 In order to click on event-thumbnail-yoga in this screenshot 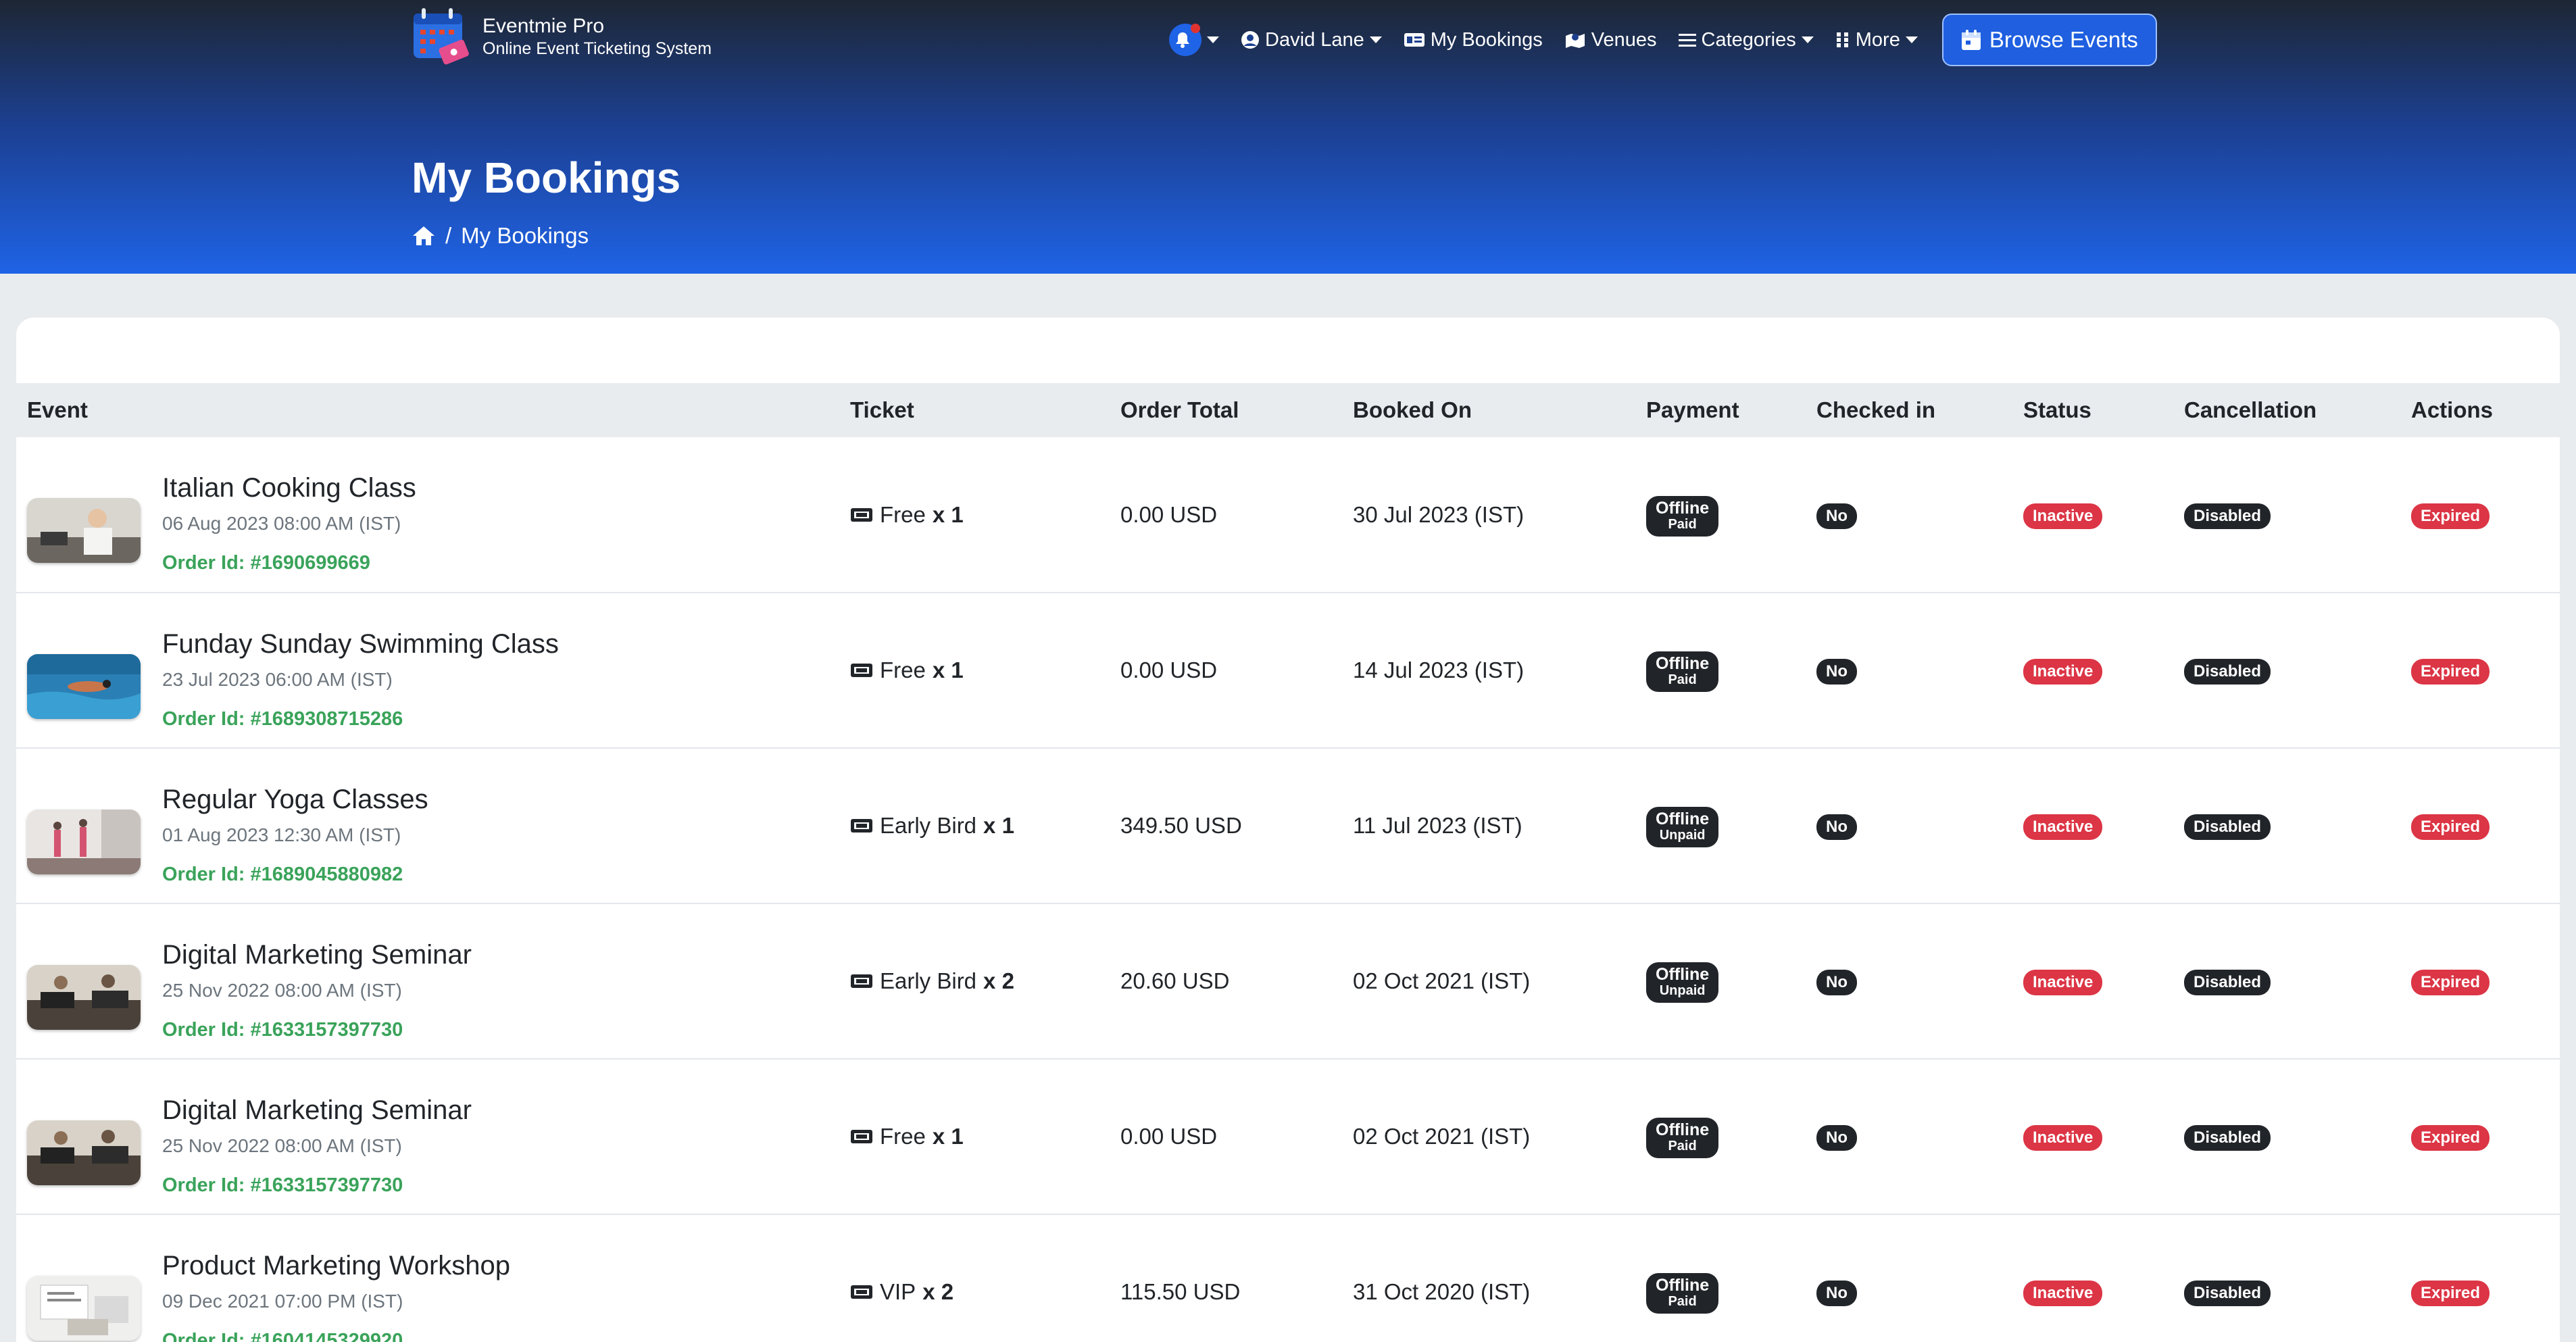, I will do `click(84, 841)`.